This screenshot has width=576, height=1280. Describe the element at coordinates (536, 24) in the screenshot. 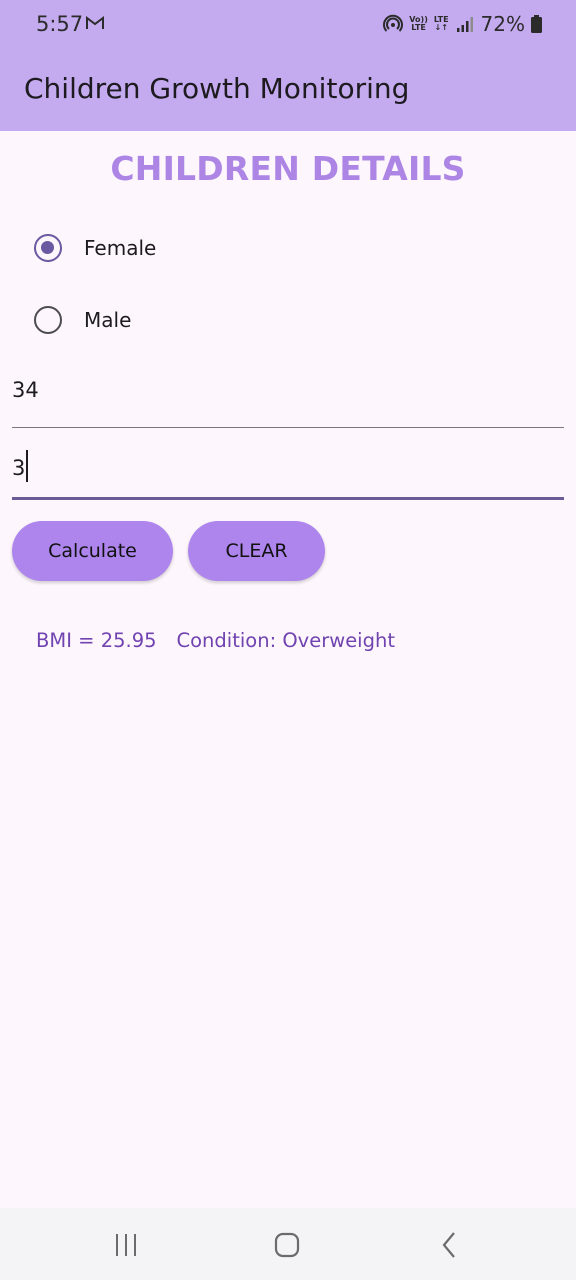

I see `battery-icon` at that location.